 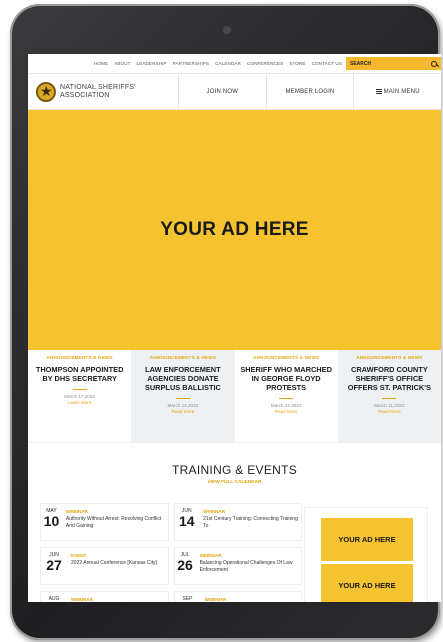 What do you see at coordinates (122, 63) in the screenshot?
I see `nav-link-about: ABOUT` at bounding box center [122, 63].